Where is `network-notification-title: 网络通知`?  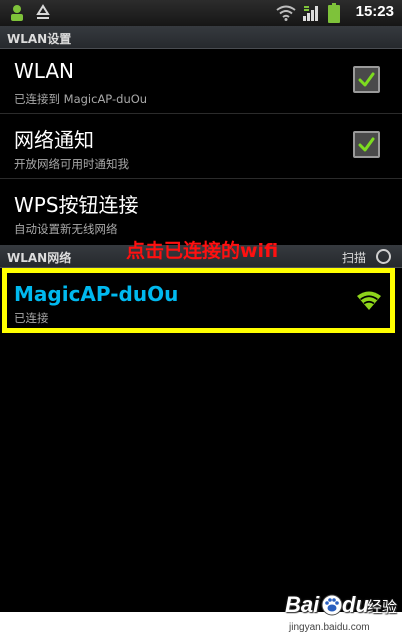 network-notification-title: 网络通知 is located at coordinates (54, 140).